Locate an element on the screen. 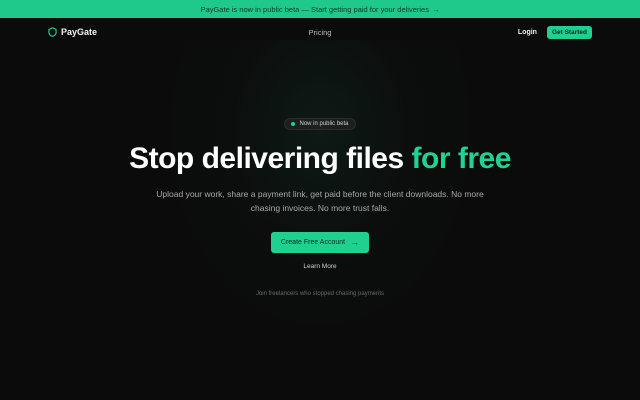  status-dot-icon is located at coordinates (293, 124).